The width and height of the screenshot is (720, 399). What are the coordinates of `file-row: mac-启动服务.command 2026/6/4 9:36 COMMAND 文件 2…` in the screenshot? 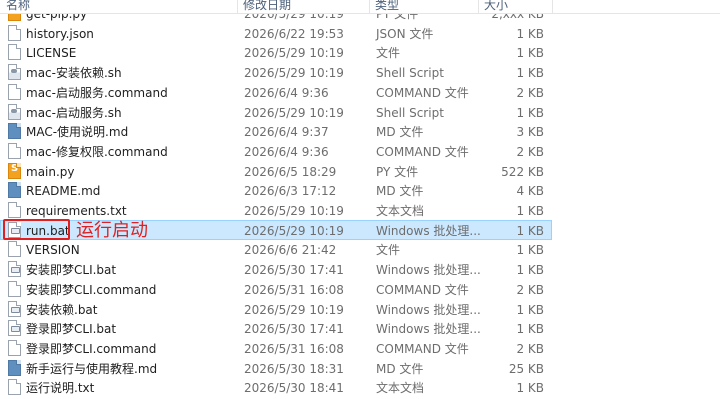 It's located at (276, 92).